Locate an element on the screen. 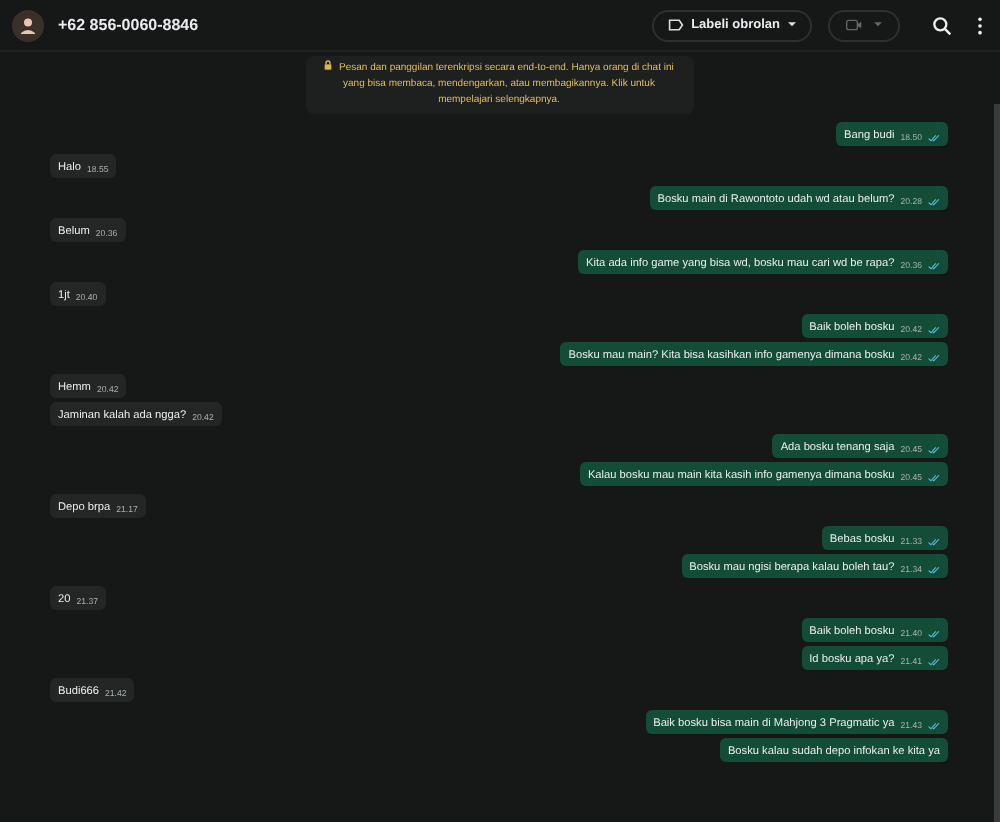  label-icon is located at coordinates (675, 25).